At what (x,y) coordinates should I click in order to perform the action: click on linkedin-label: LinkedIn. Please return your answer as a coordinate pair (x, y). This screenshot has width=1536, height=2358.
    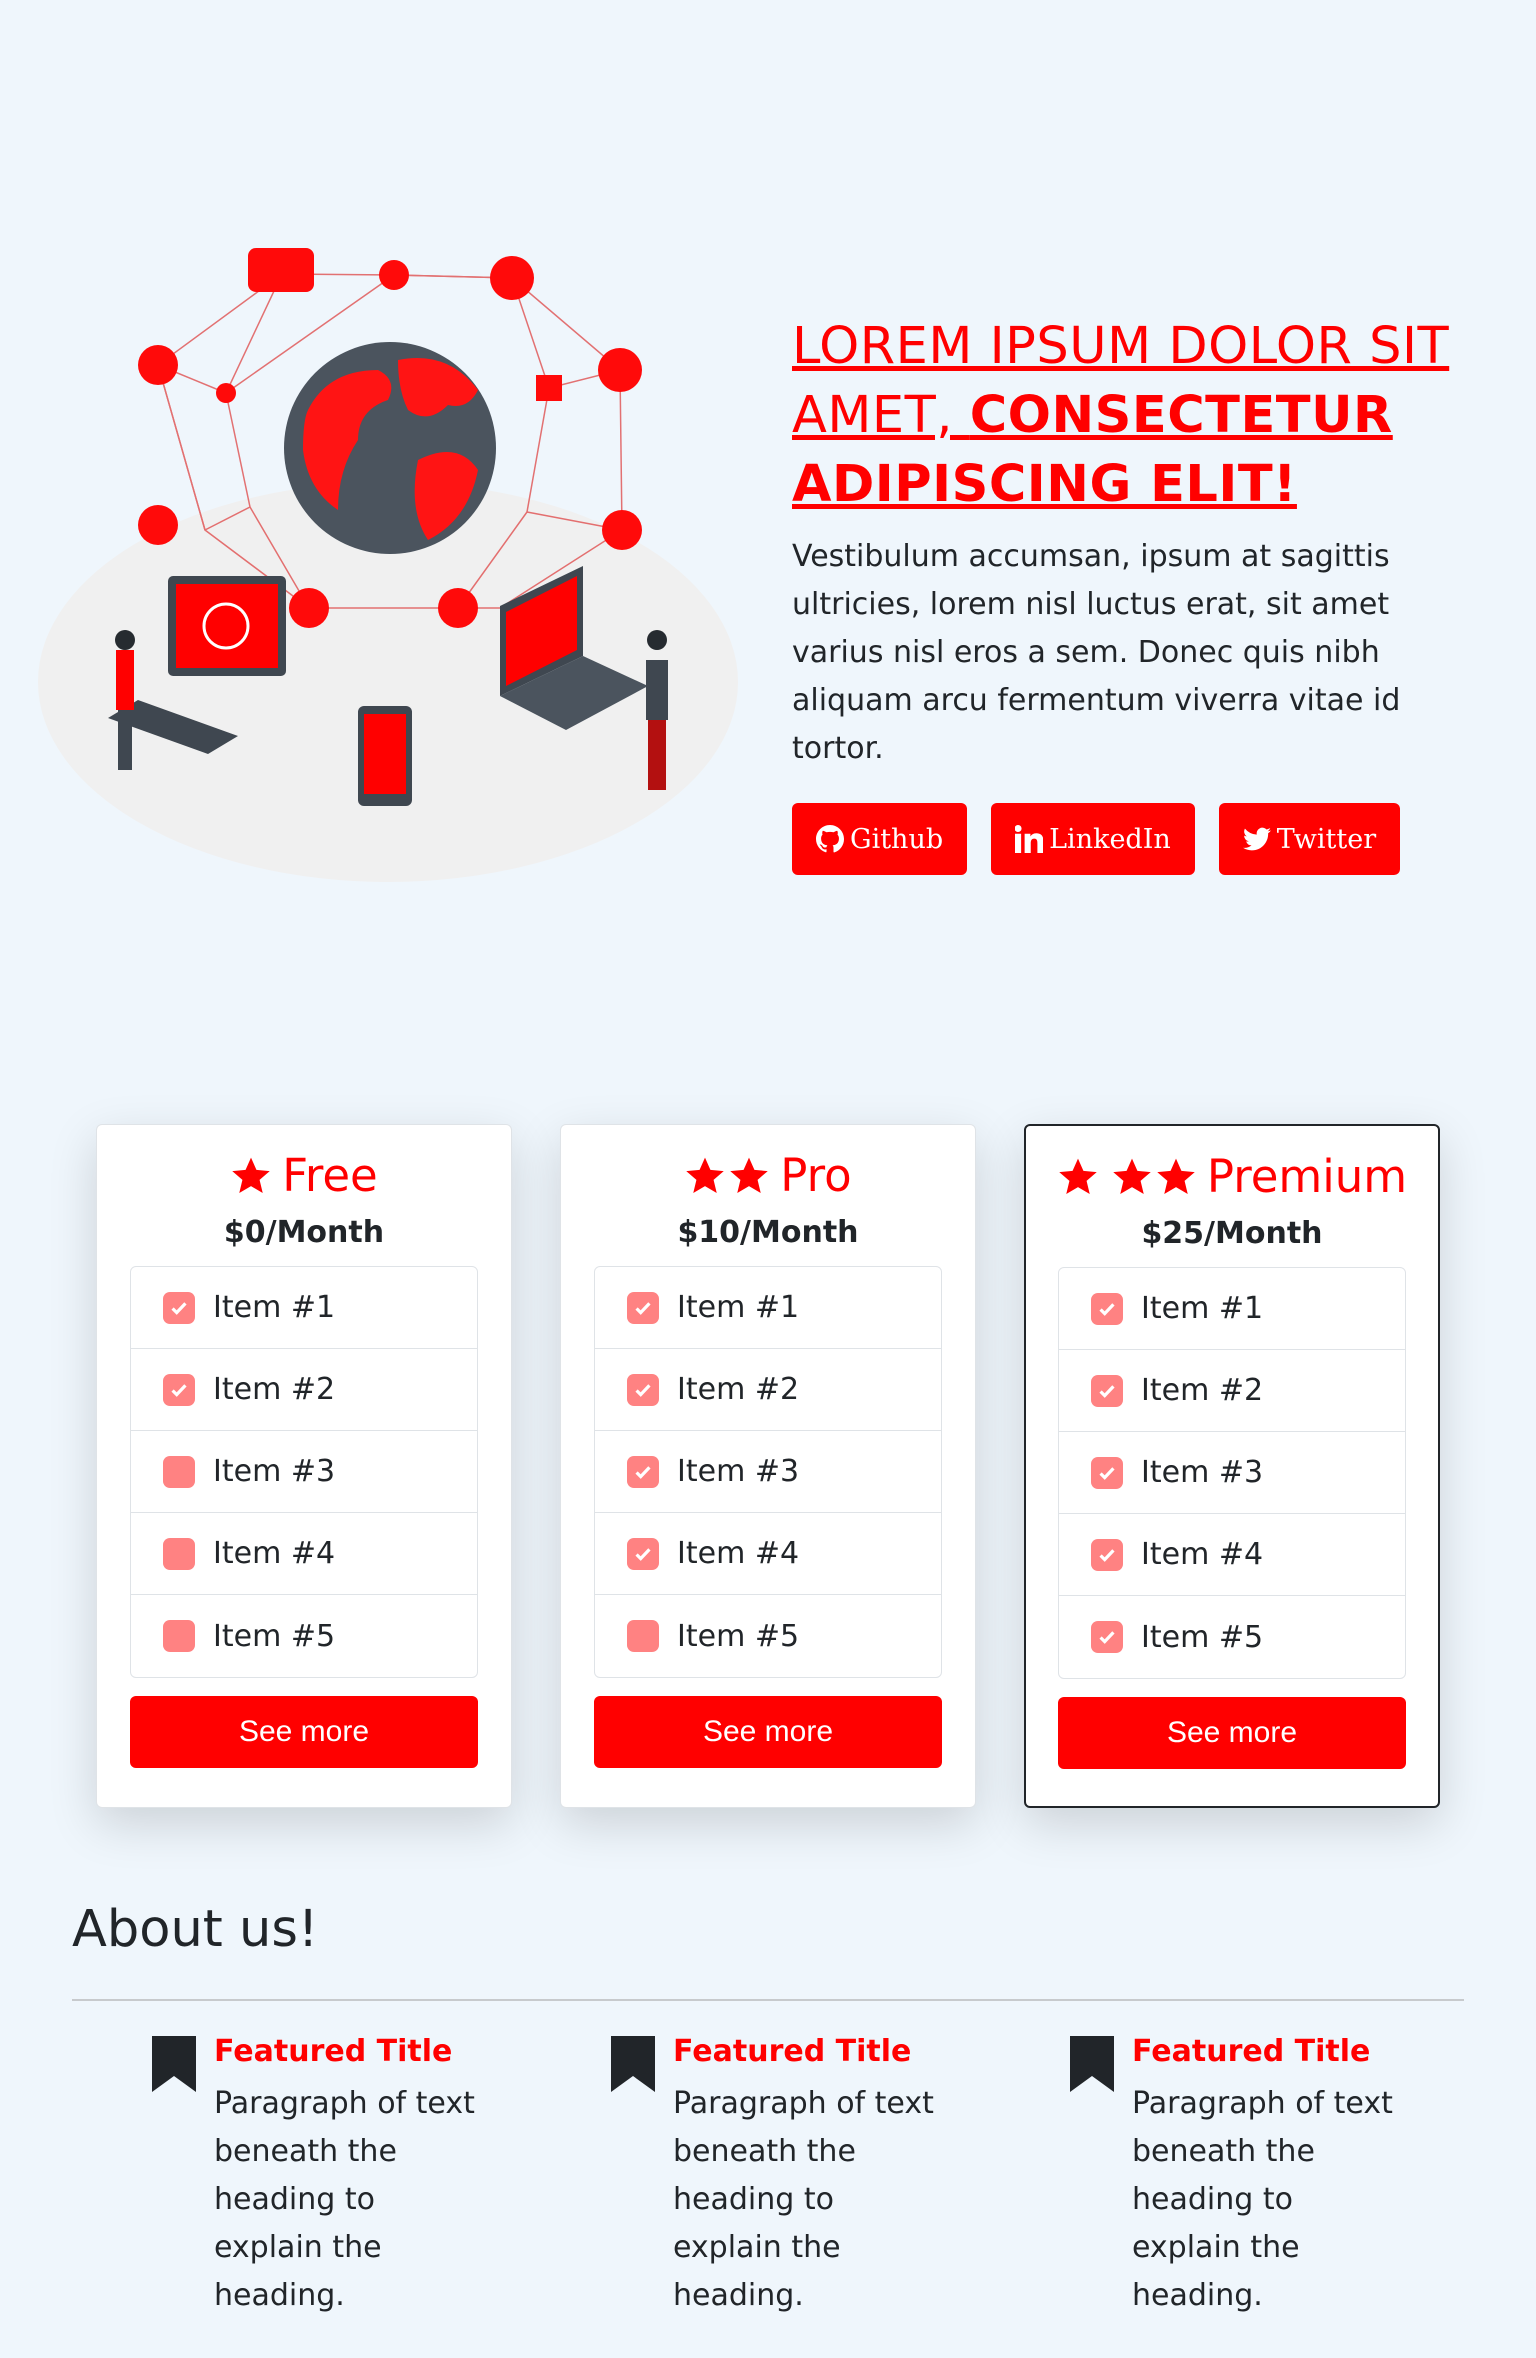
    Looking at the image, I should click on (1110, 839).